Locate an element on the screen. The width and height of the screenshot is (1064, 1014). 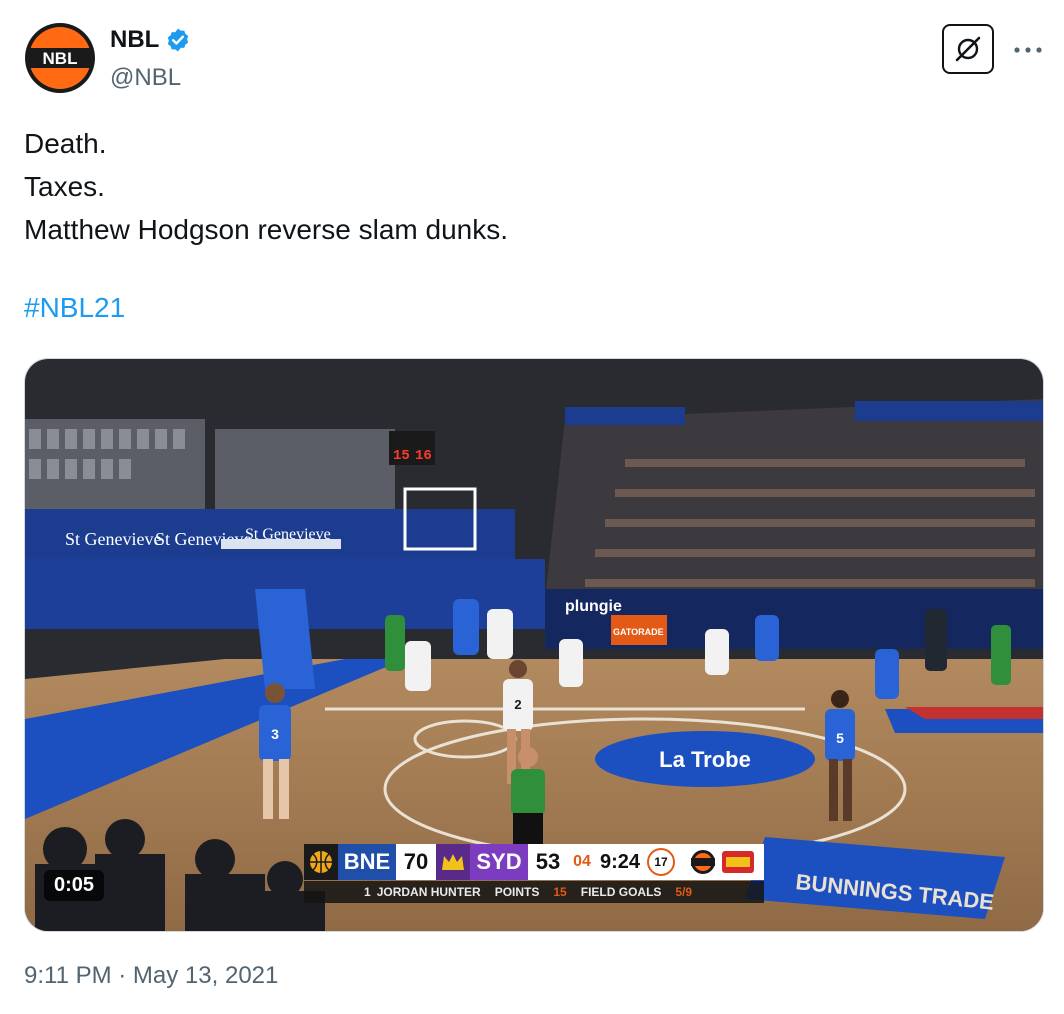
quarter-indicator: 04 is located at coordinates (582, 862).